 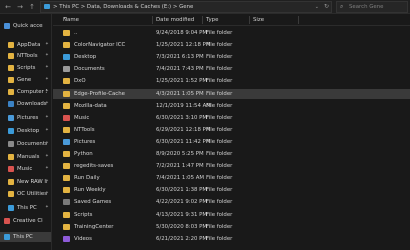 I want to click on sidebar-item: New RAW Imag✦, so click(x=25, y=182).